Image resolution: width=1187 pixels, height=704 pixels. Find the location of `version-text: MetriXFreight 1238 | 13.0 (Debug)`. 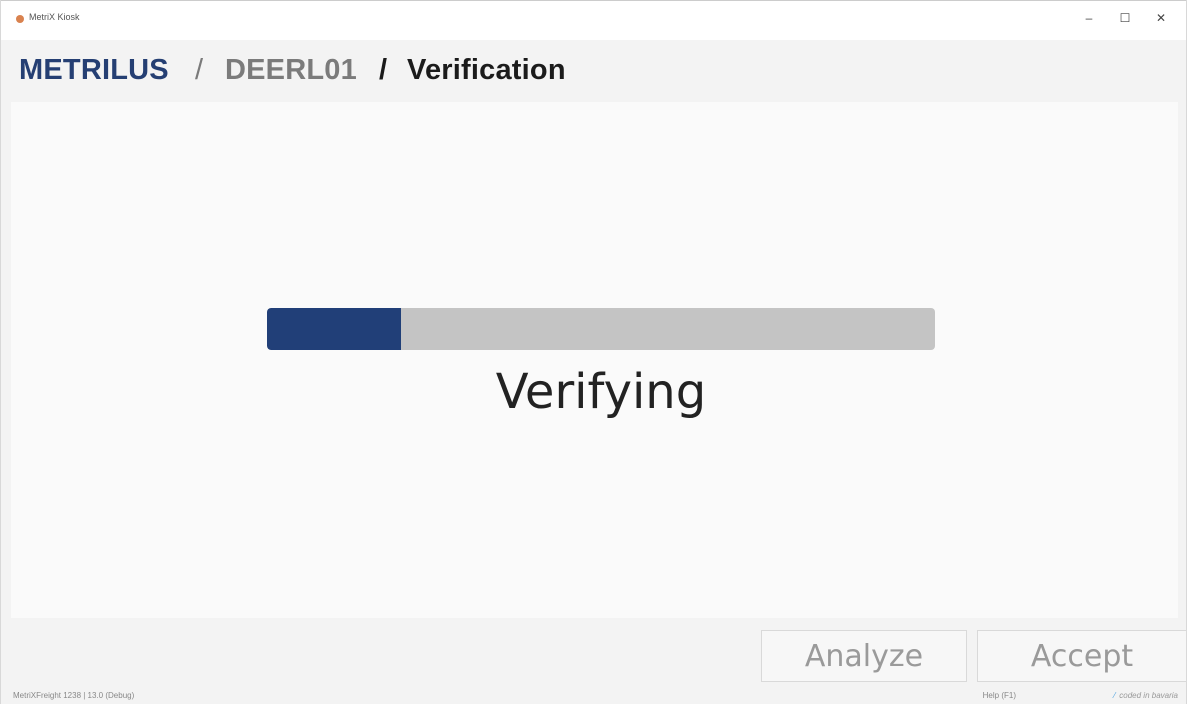

version-text: MetriXFreight 1238 | 13.0 (Debug) is located at coordinates (74, 695).